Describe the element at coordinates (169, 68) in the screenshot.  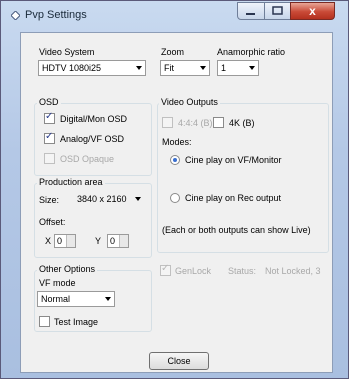
I see `zoom-value: Fit` at that location.